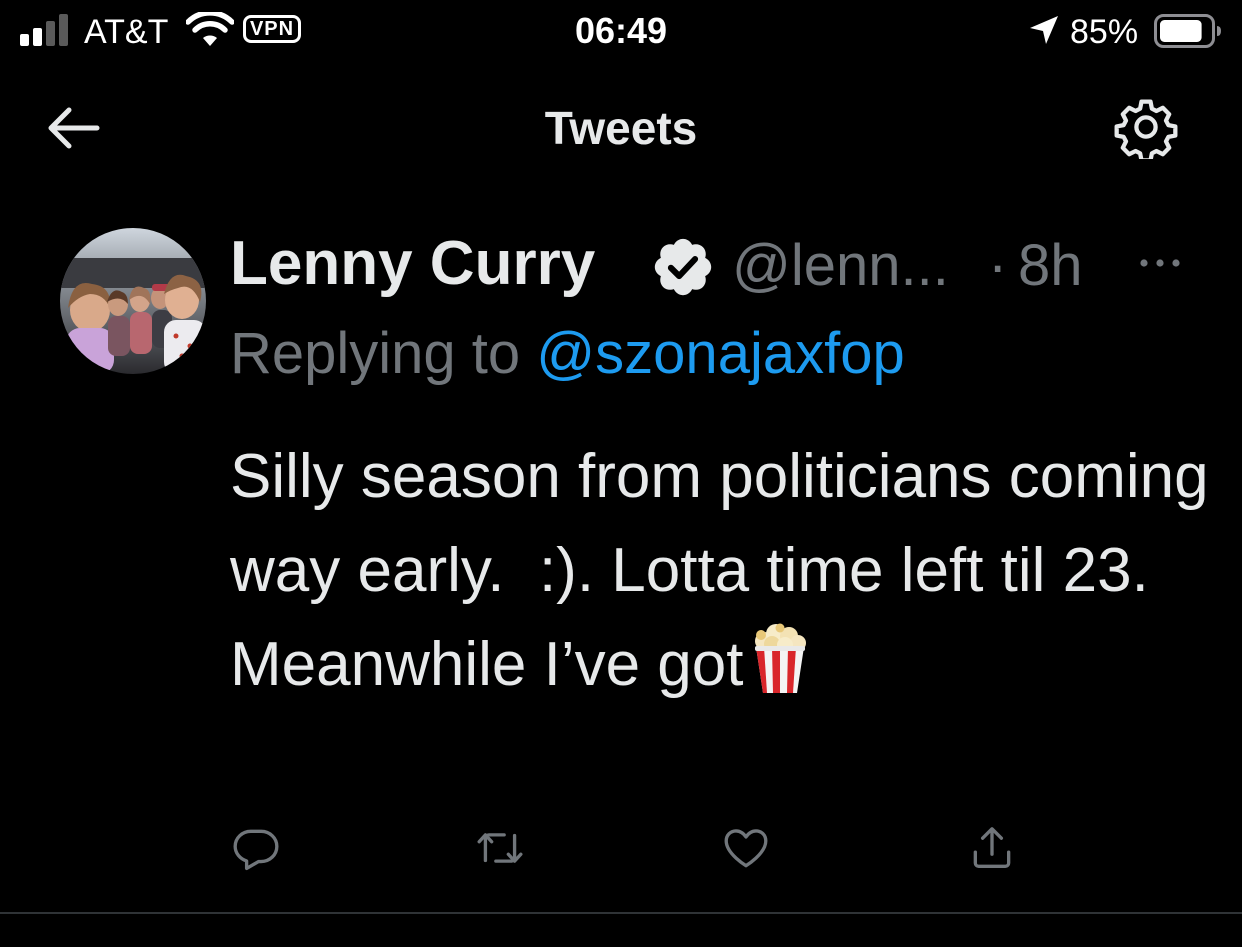  What do you see at coordinates (720, 353) in the screenshot?
I see `reply-to-handle-link: @szonajaxfop` at bounding box center [720, 353].